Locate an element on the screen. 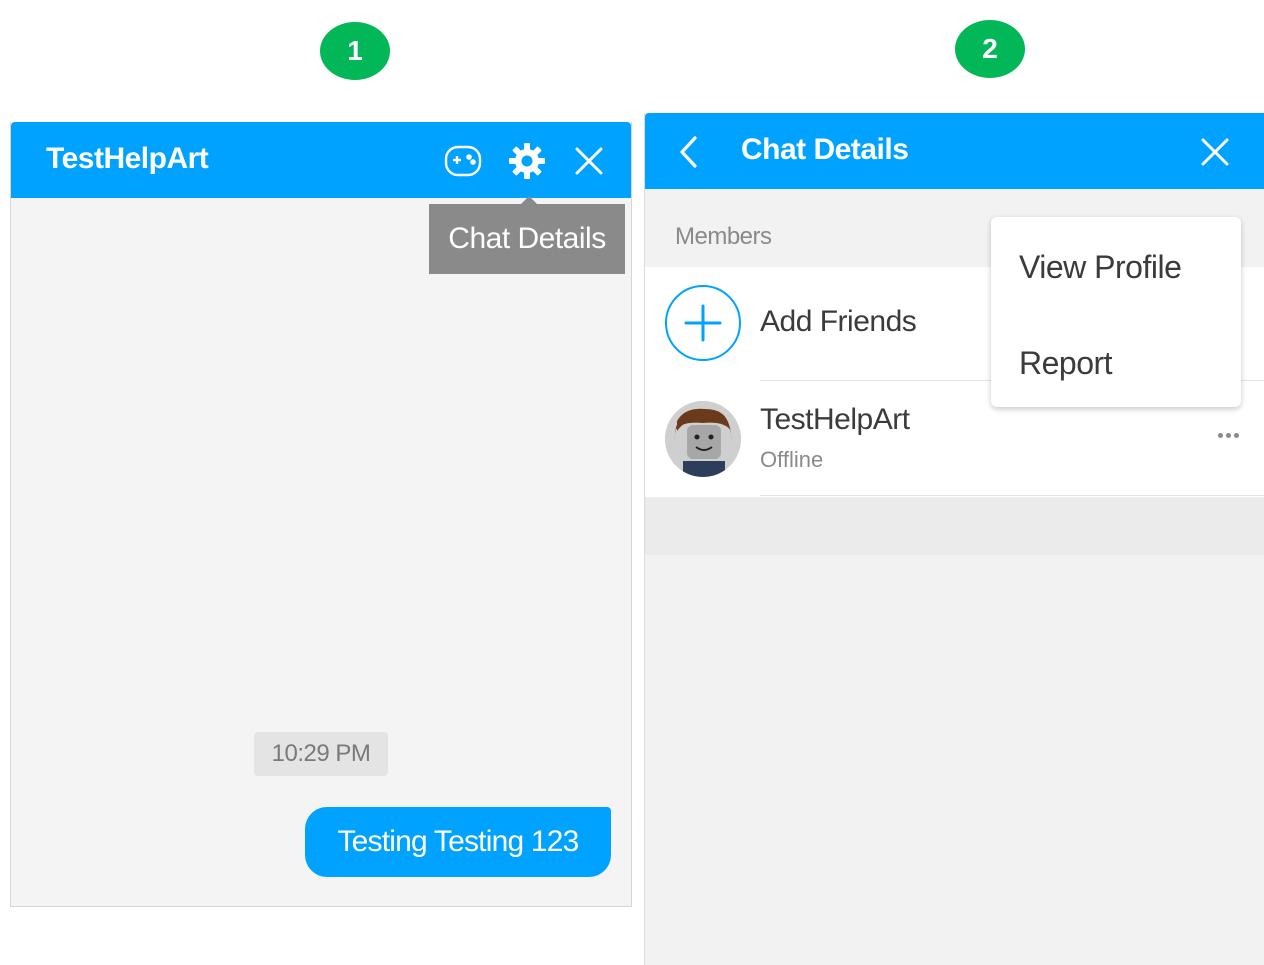  members-section-label: Members is located at coordinates (723, 236).